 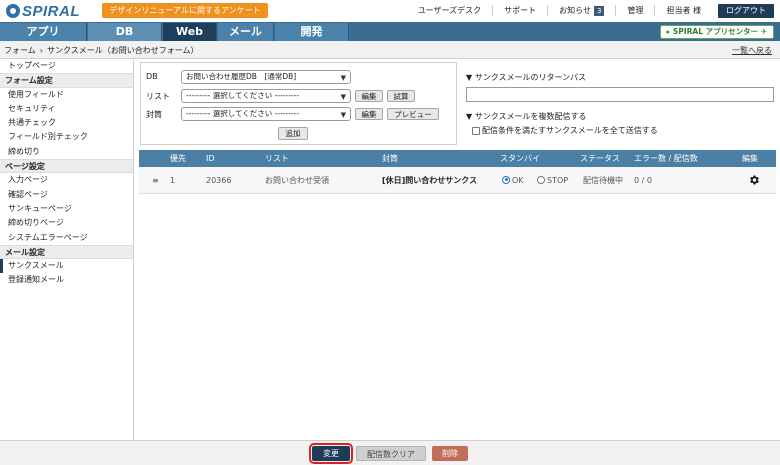 What do you see at coordinates (66, 195) in the screenshot?
I see `sidebar-item-confirm-page: 確認ページ` at bounding box center [66, 195].